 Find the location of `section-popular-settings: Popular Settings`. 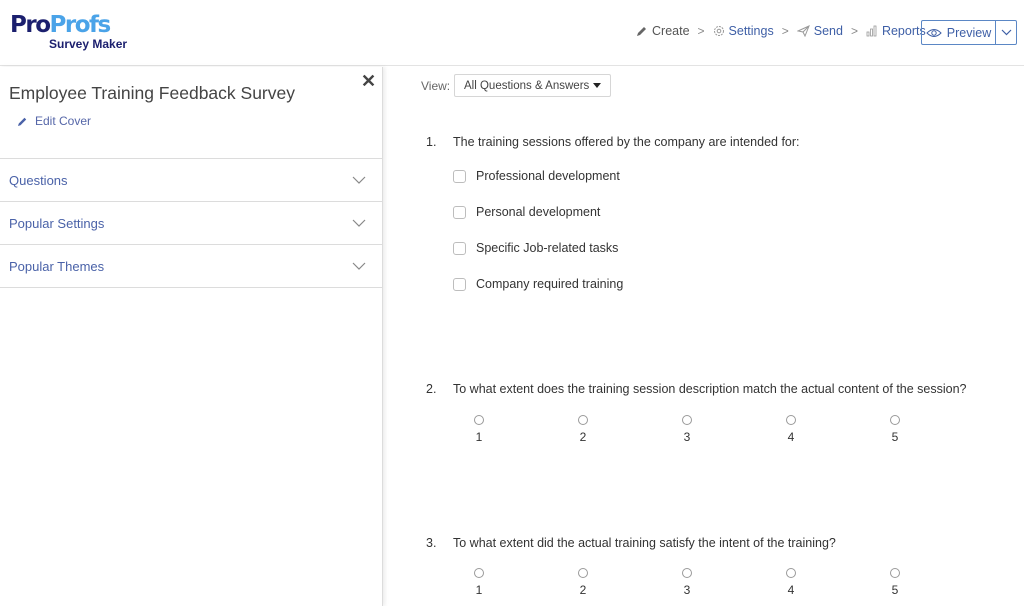

section-popular-settings: Popular Settings is located at coordinates (191, 222).